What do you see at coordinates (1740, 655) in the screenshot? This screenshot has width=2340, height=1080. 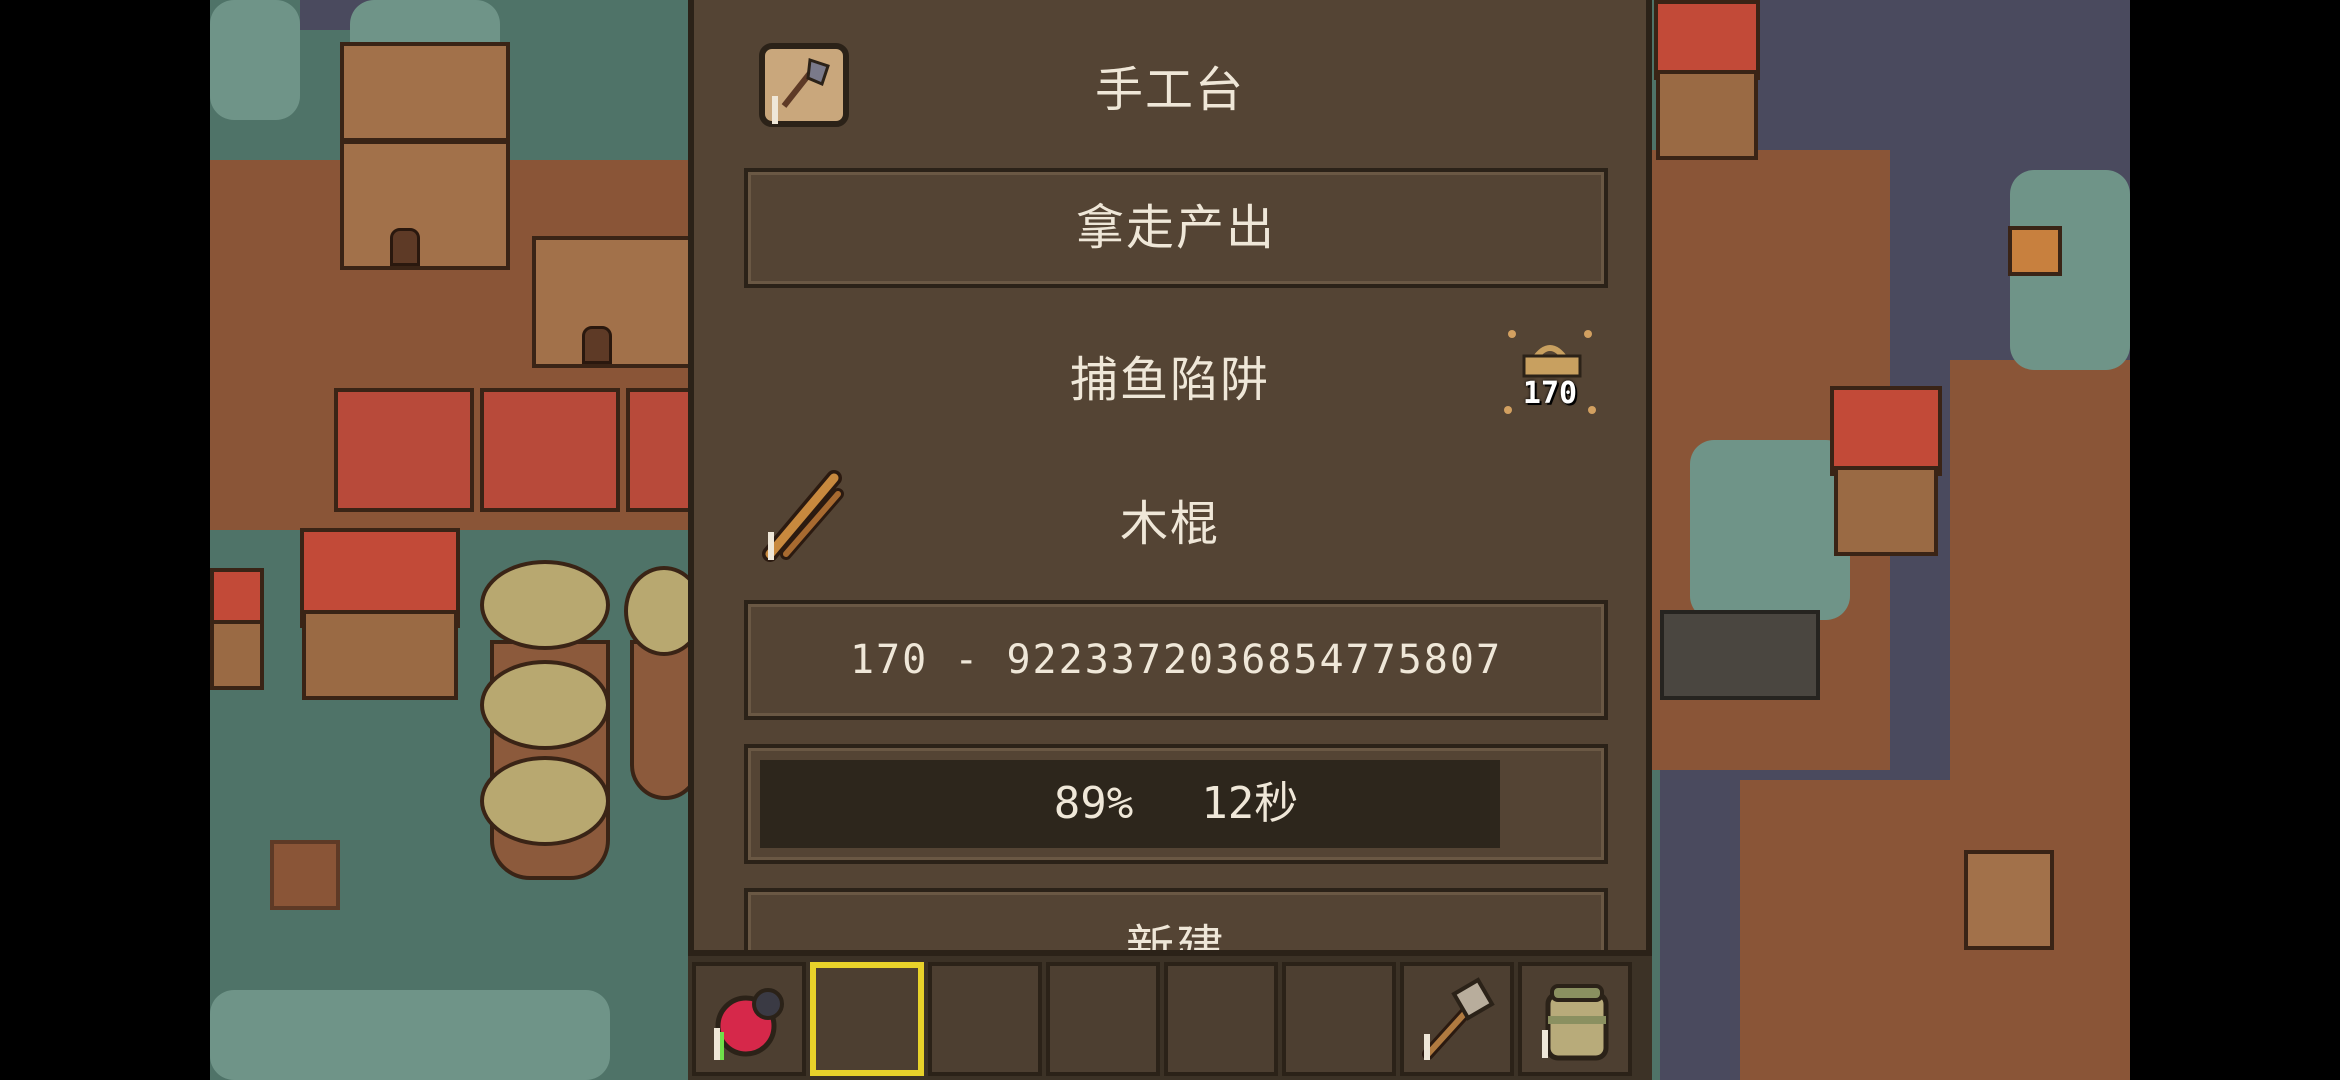 I see `fishing-machine` at bounding box center [1740, 655].